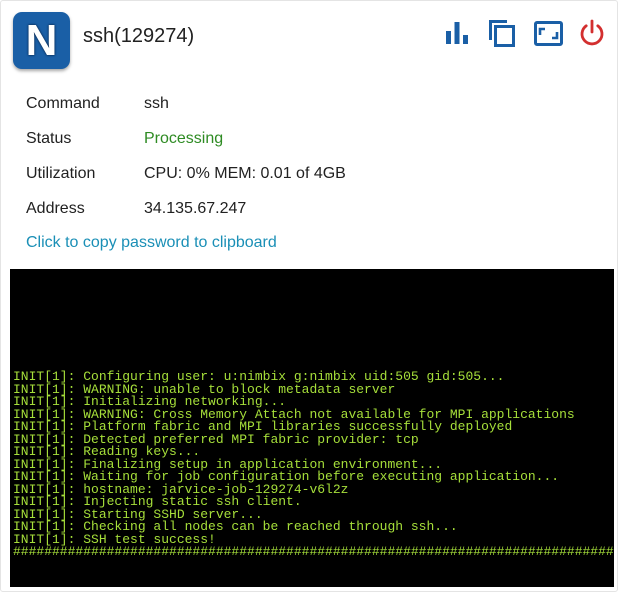 The width and height of the screenshot is (618, 592). What do you see at coordinates (245, 173) in the screenshot?
I see `utilization-value: CPU: 0% MEM: 0.01 of 4GB` at bounding box center [245, 173].